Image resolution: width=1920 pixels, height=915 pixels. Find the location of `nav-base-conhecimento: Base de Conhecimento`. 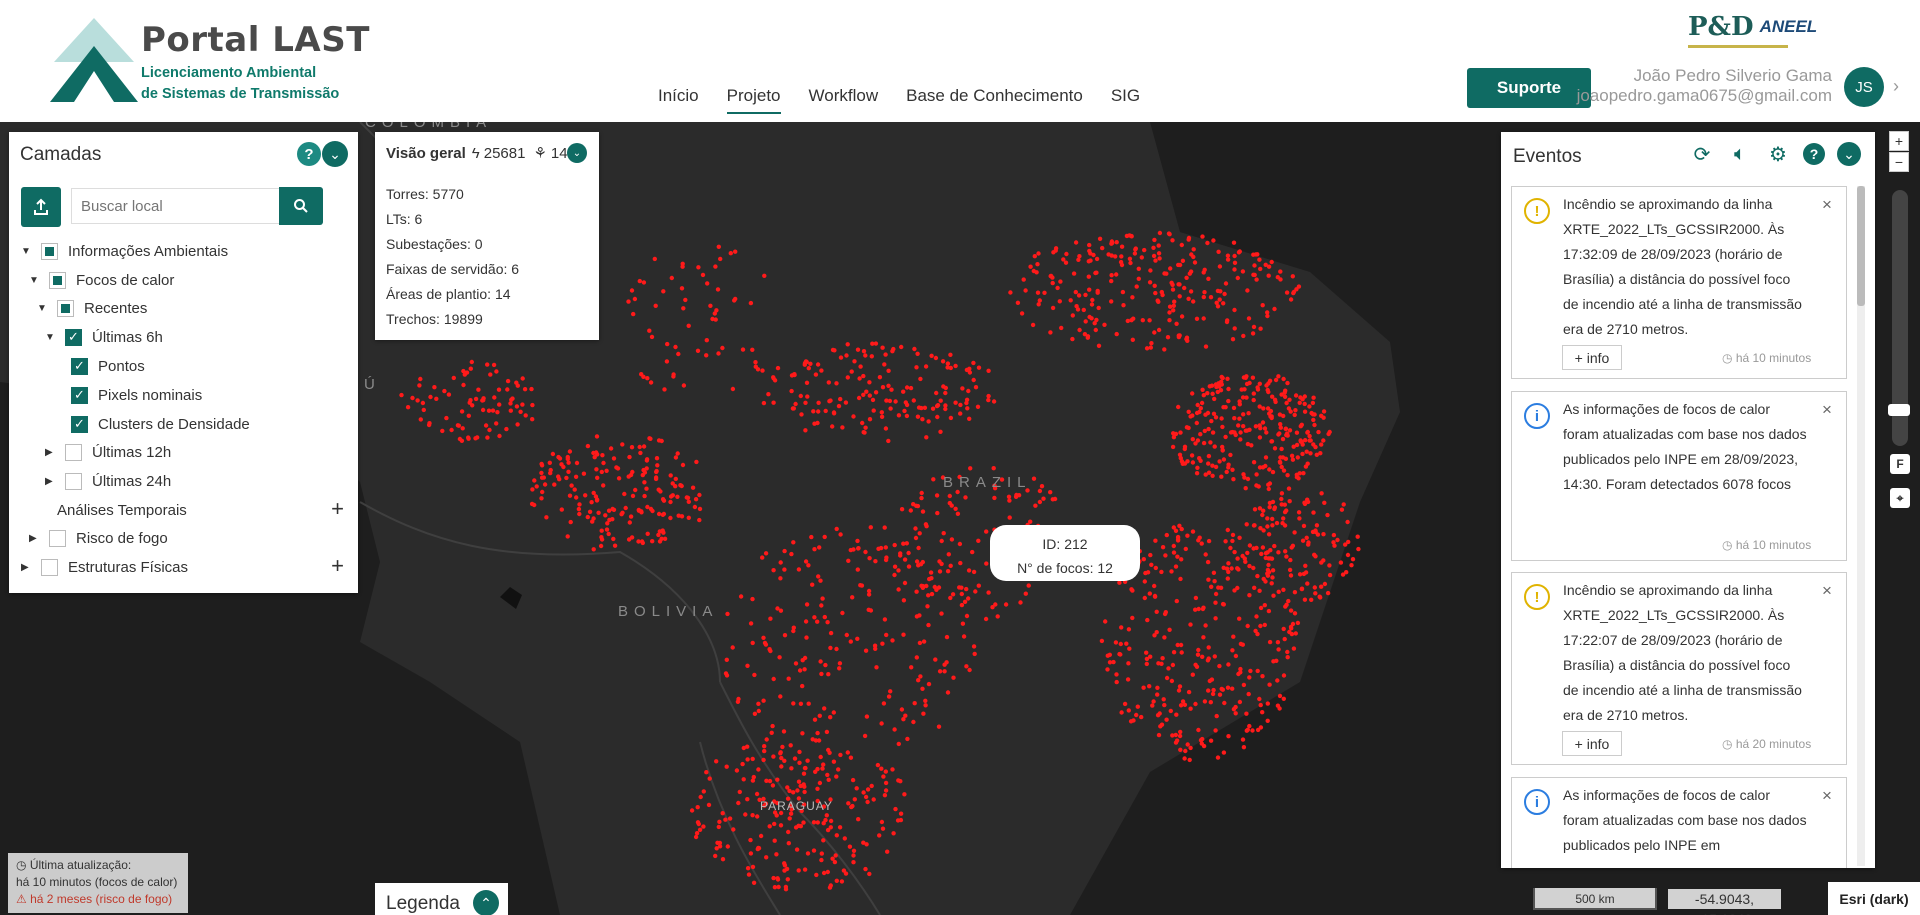

nav-base-conhecimento: Base de Conhecimento is located at coordinates (994, 100).